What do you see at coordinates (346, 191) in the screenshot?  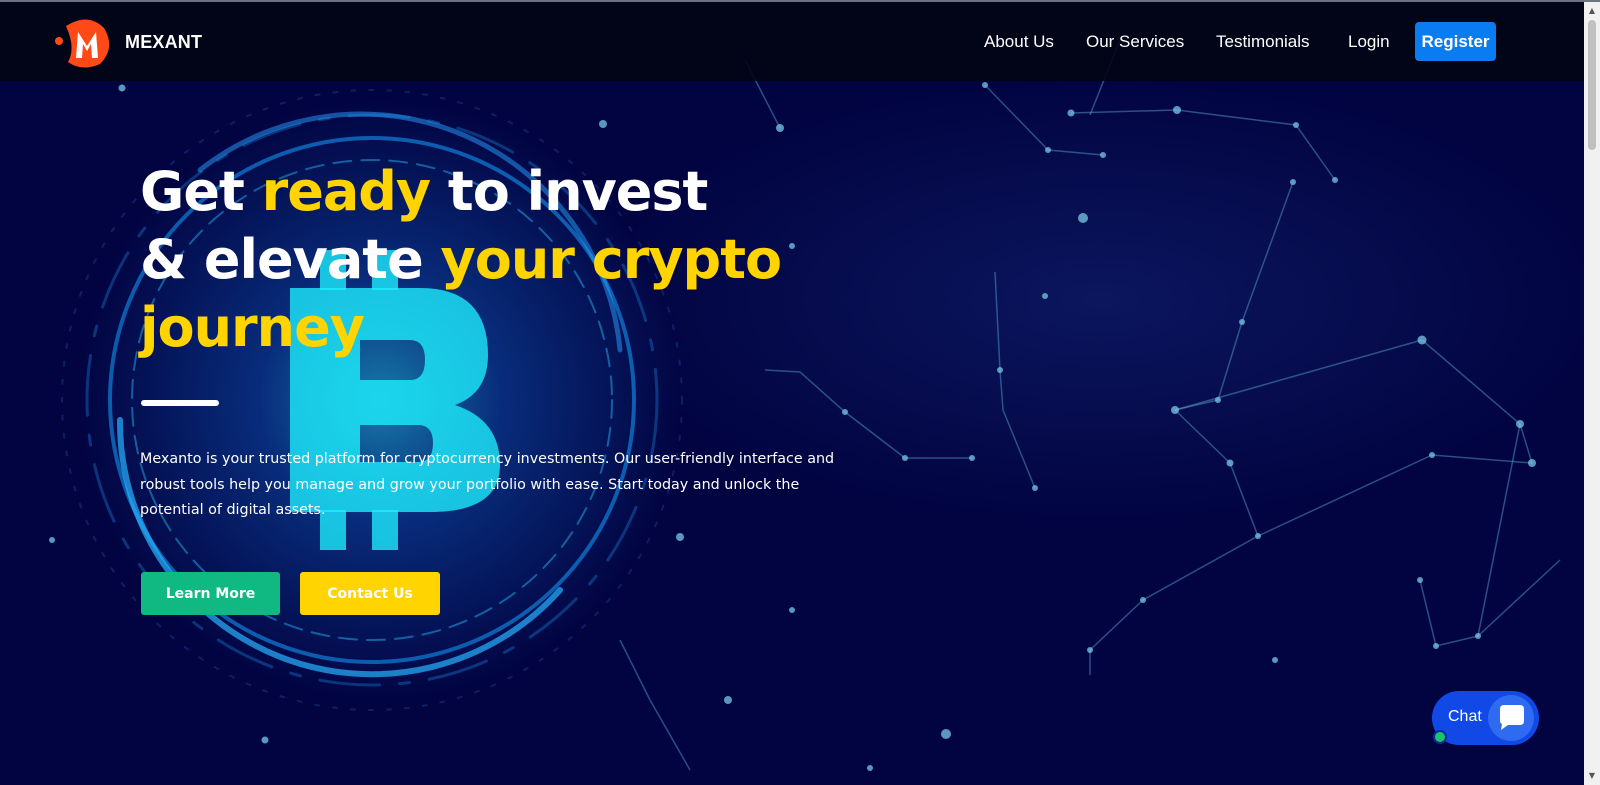 I see `headline-highlight: ready` at bounding box center [346, 191].